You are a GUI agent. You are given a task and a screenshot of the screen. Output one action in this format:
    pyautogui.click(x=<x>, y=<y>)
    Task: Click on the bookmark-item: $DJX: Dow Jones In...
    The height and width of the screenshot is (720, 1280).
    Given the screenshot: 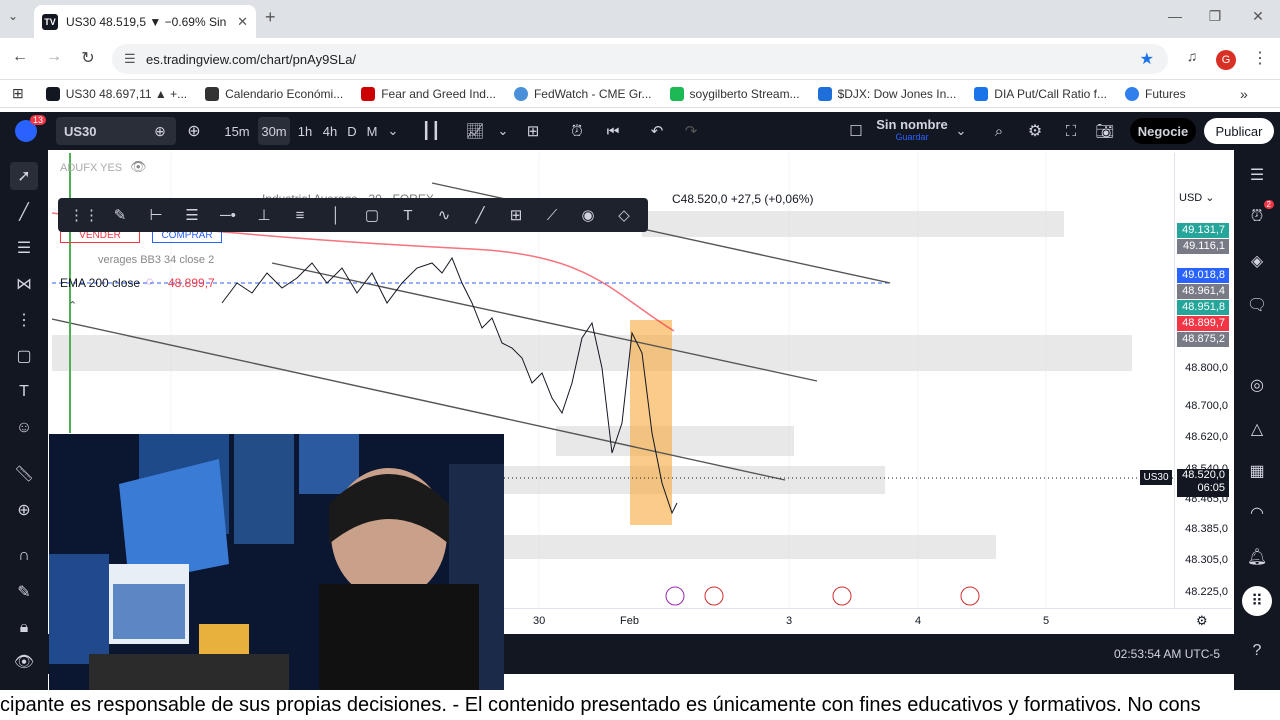 What is the action you would take?
    pyautogui.click(x=886, y=93)
    